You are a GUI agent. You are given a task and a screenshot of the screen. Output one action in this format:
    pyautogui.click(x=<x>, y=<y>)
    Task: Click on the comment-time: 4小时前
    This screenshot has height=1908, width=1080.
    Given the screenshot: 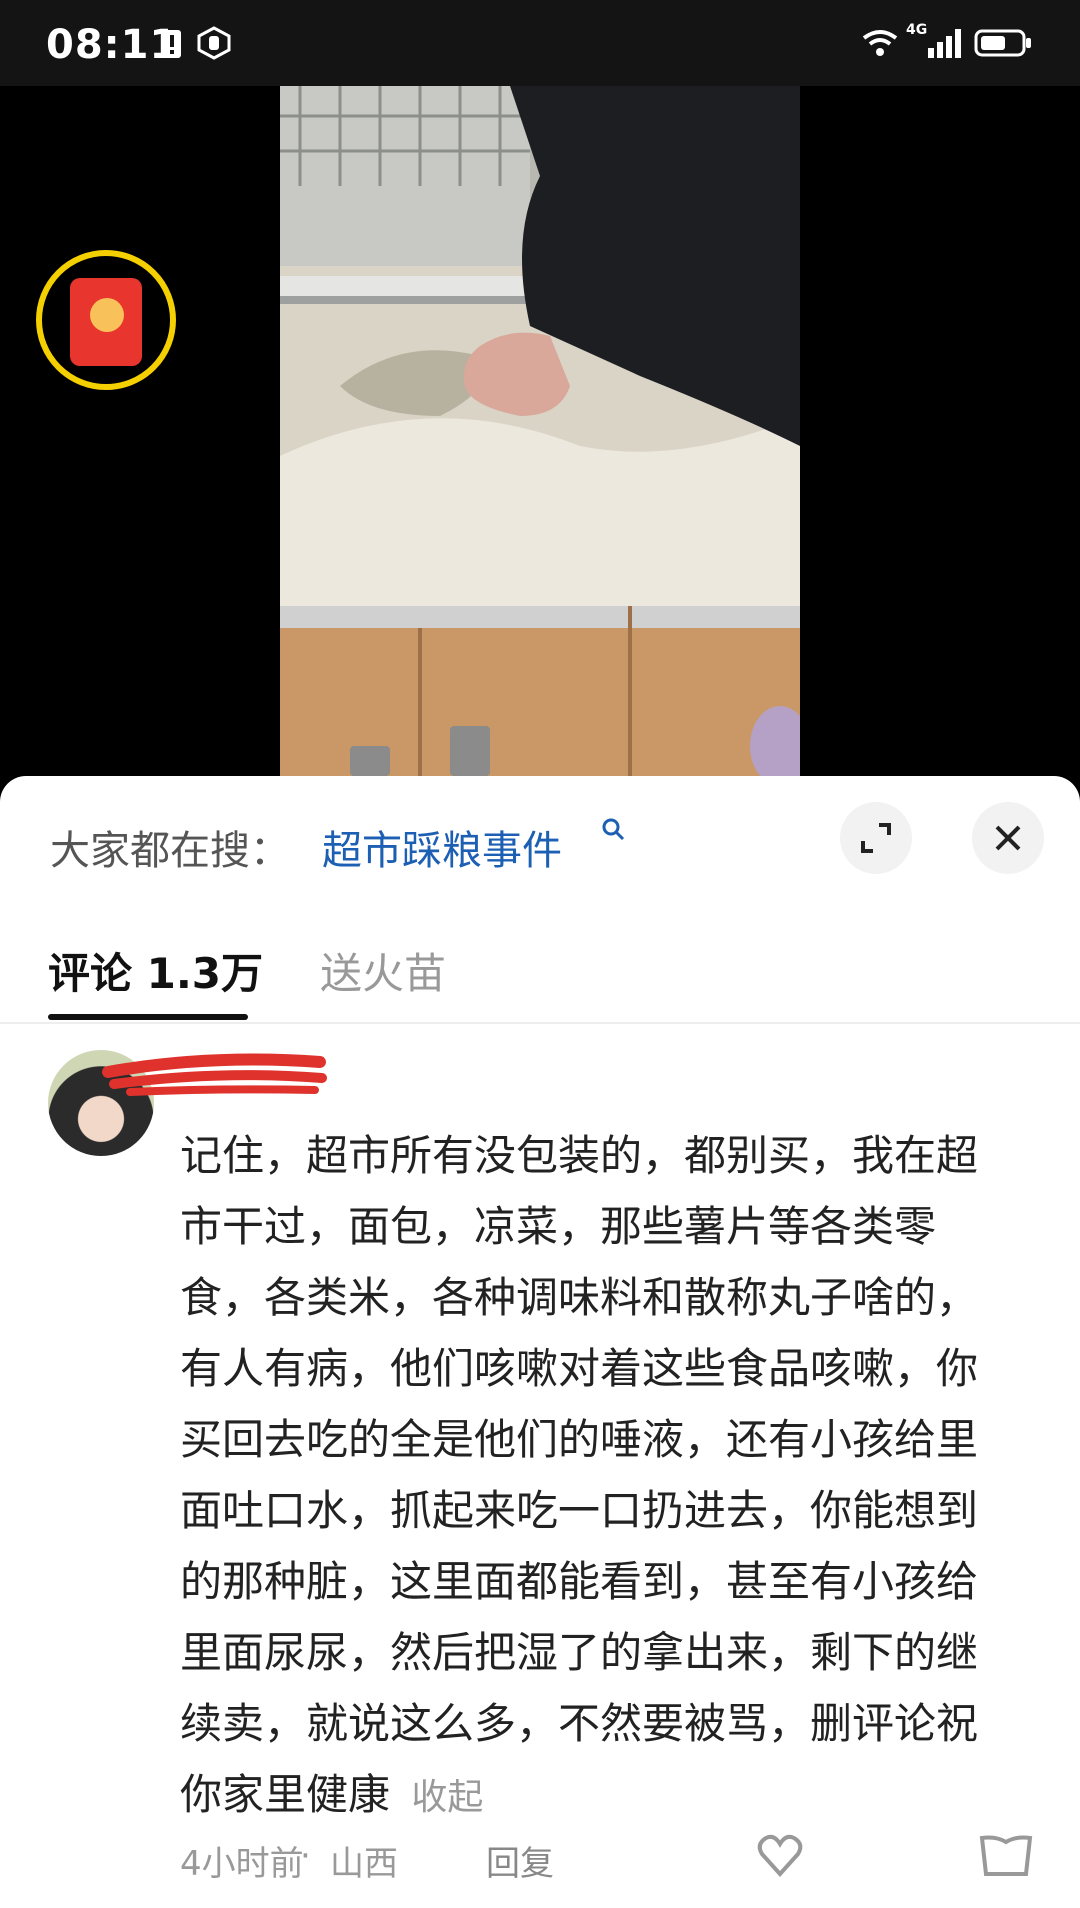 What is the action you would take?
    pyautogui.click(x=242, y=1864)
    